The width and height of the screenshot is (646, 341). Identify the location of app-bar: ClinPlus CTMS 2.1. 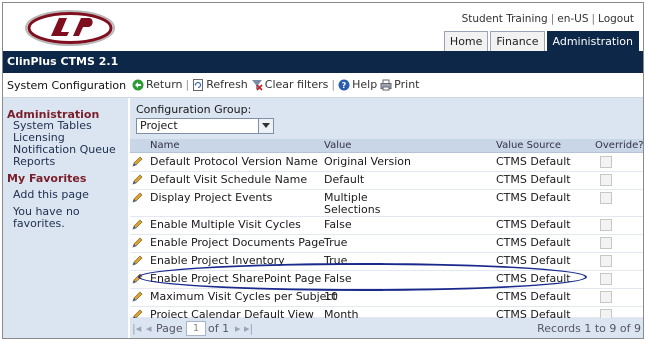
(323, 62).